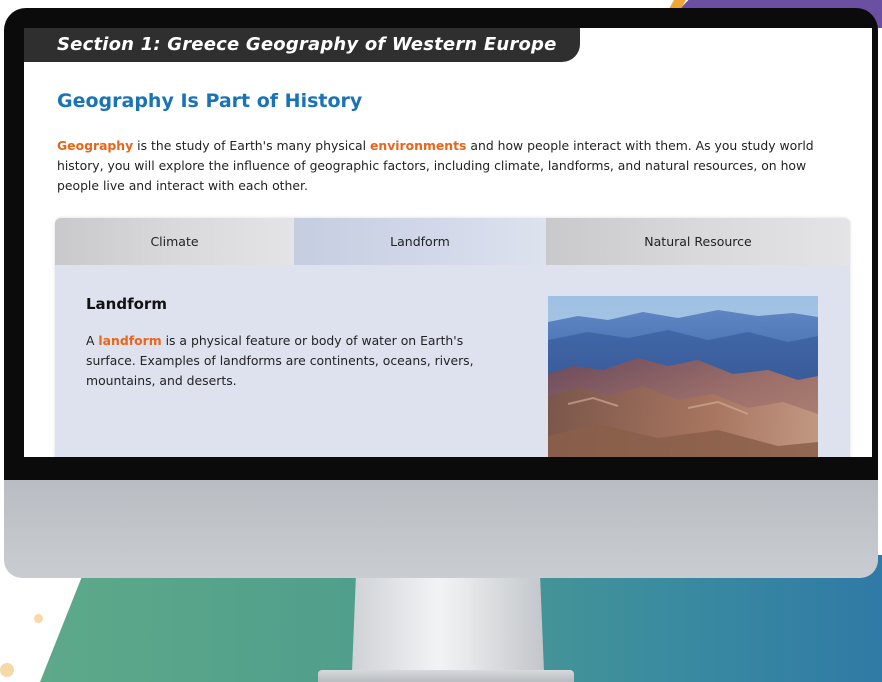 The image size is (882, 682). Describe the element at coordinates (210, 101) in the screenshot. I see `page-heading: Geography Is Part of History` at that location.